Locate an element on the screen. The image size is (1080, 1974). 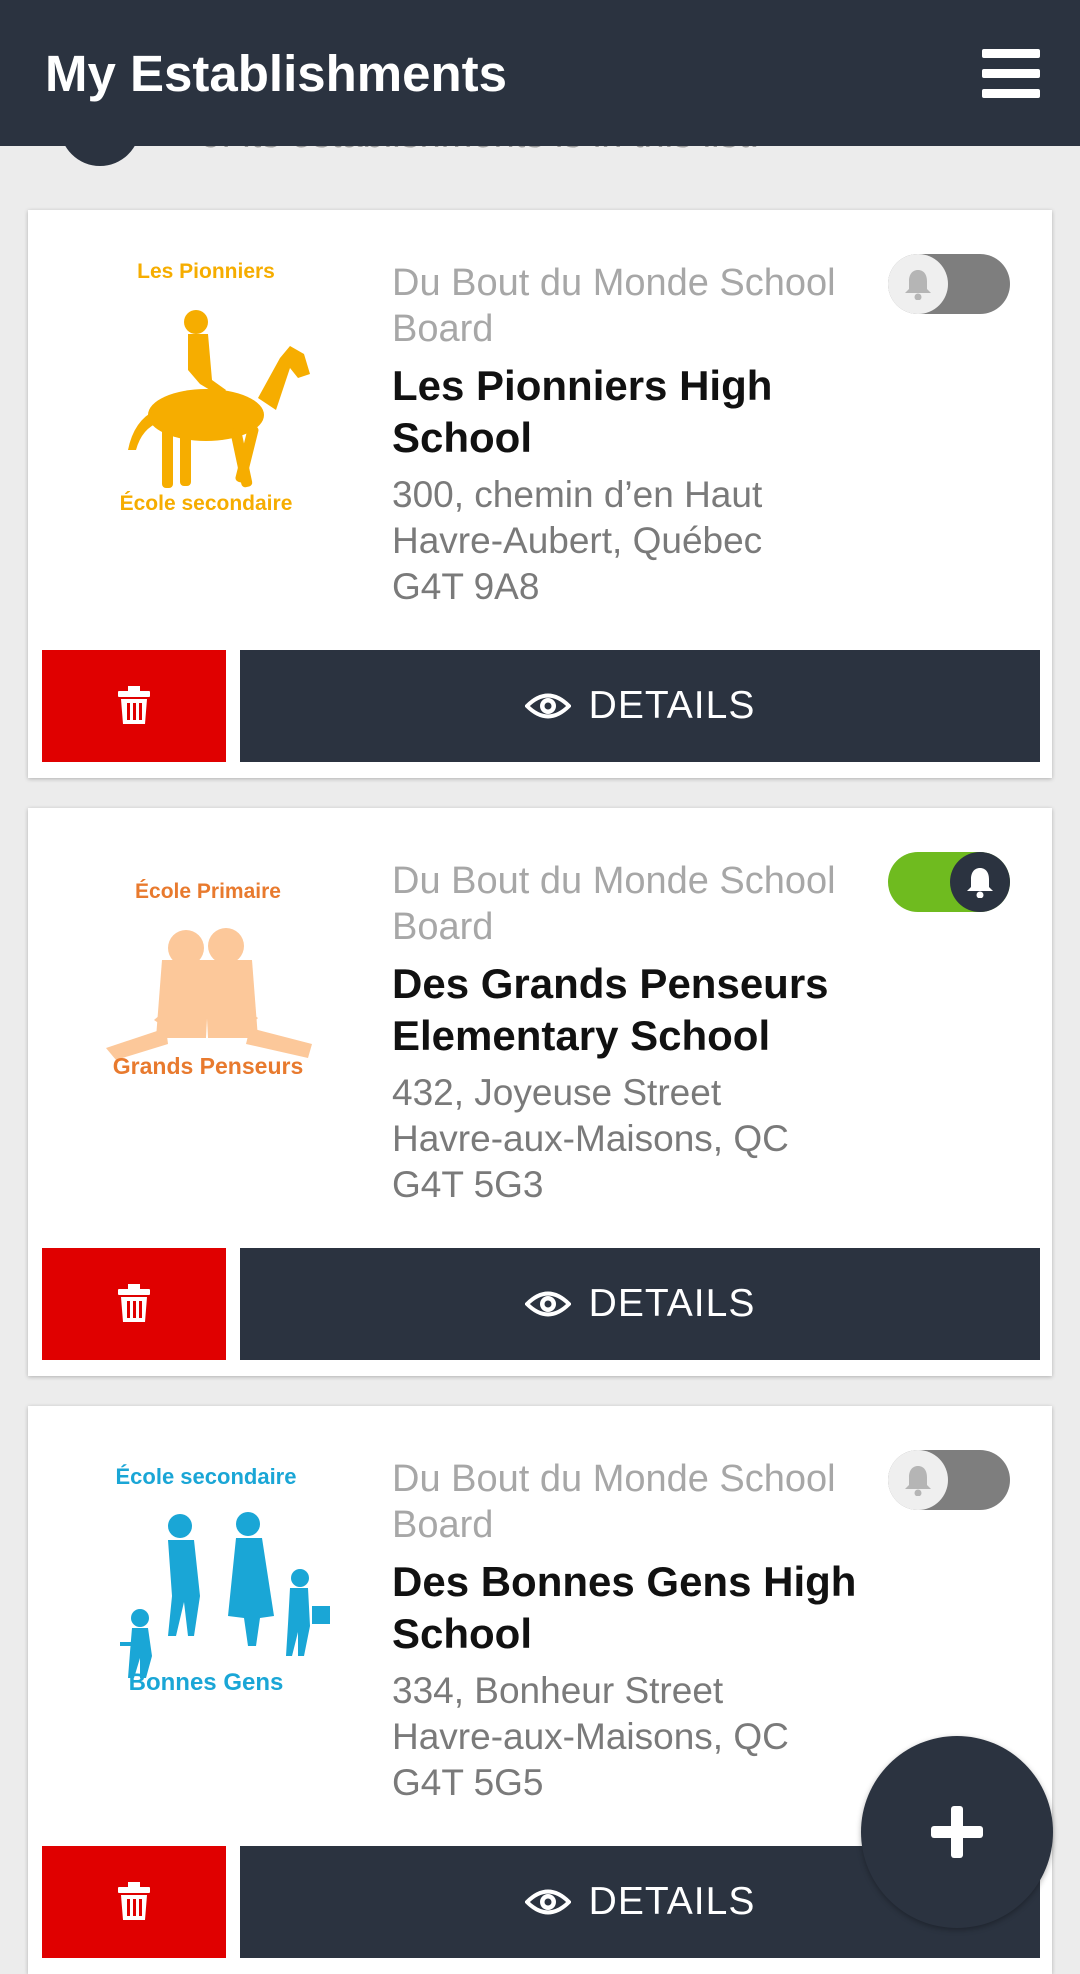
intro-text: of its establishments is in this list. is located at coordinates (480, 151).